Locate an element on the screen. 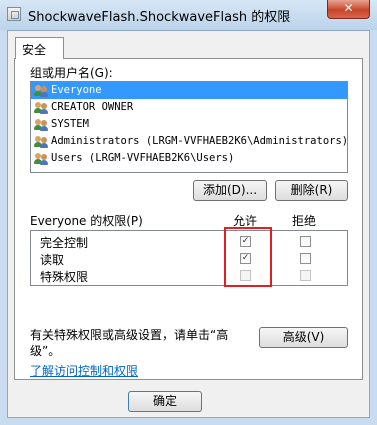  list-item-label: Everyone is located at coordinates (76, 90).